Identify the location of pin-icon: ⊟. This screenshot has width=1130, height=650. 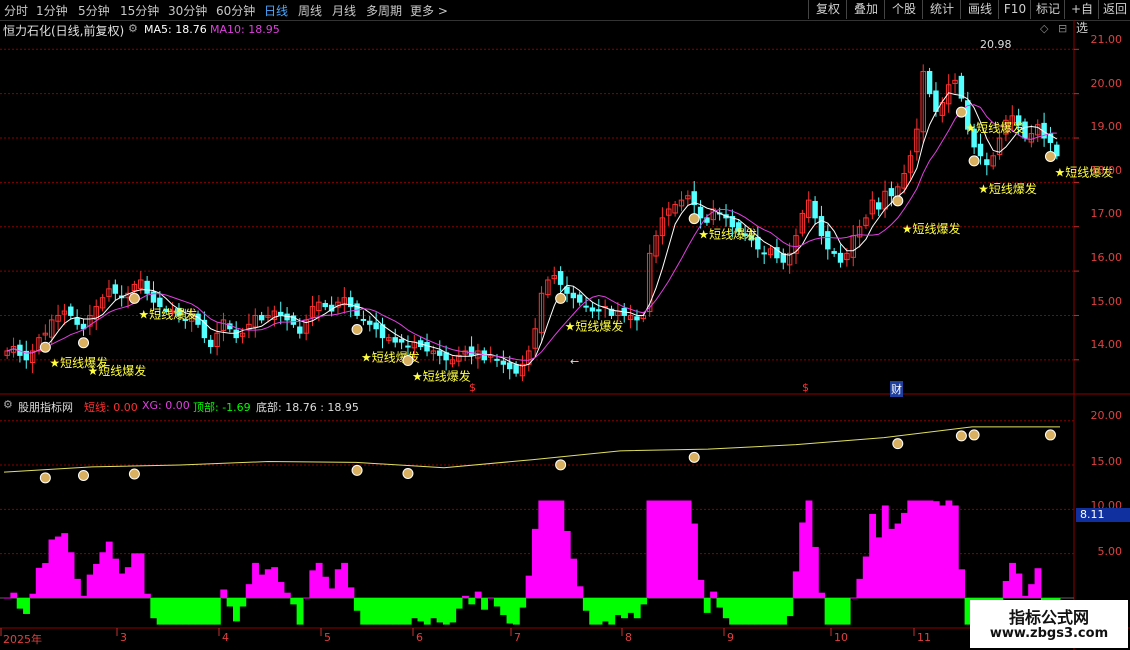
(1062, 28).